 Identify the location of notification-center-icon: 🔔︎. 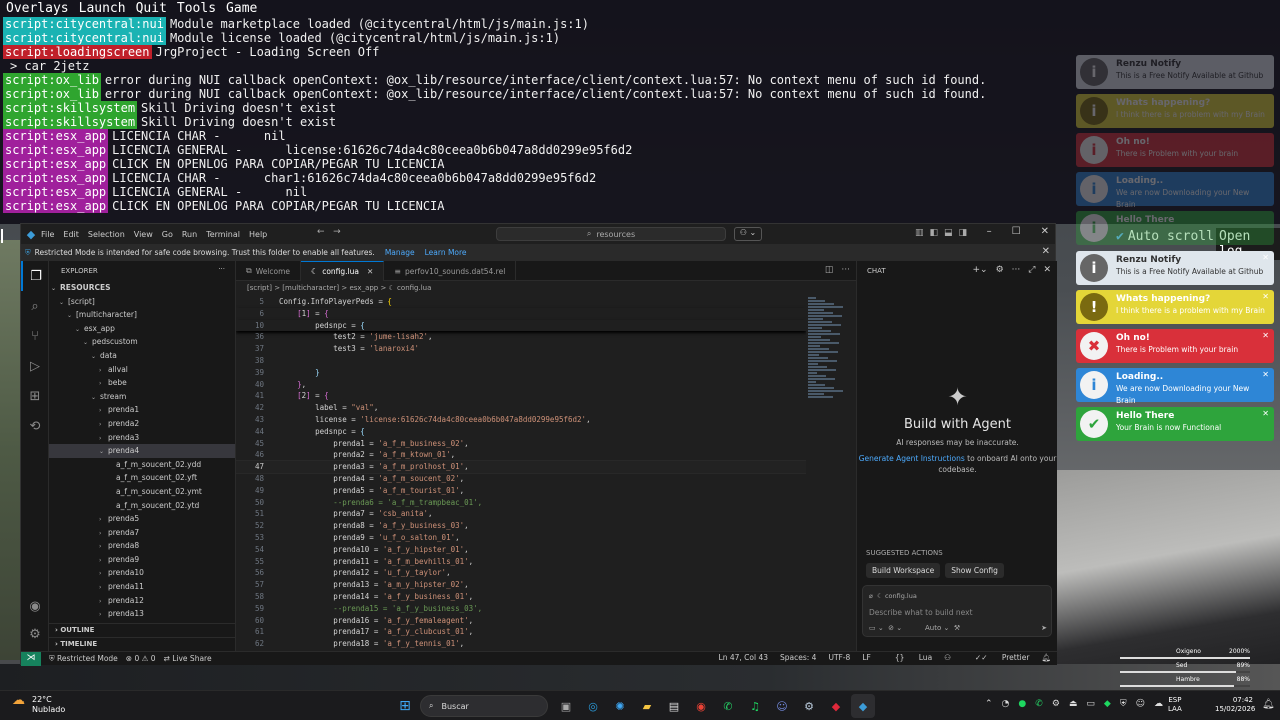
(1268, 704).